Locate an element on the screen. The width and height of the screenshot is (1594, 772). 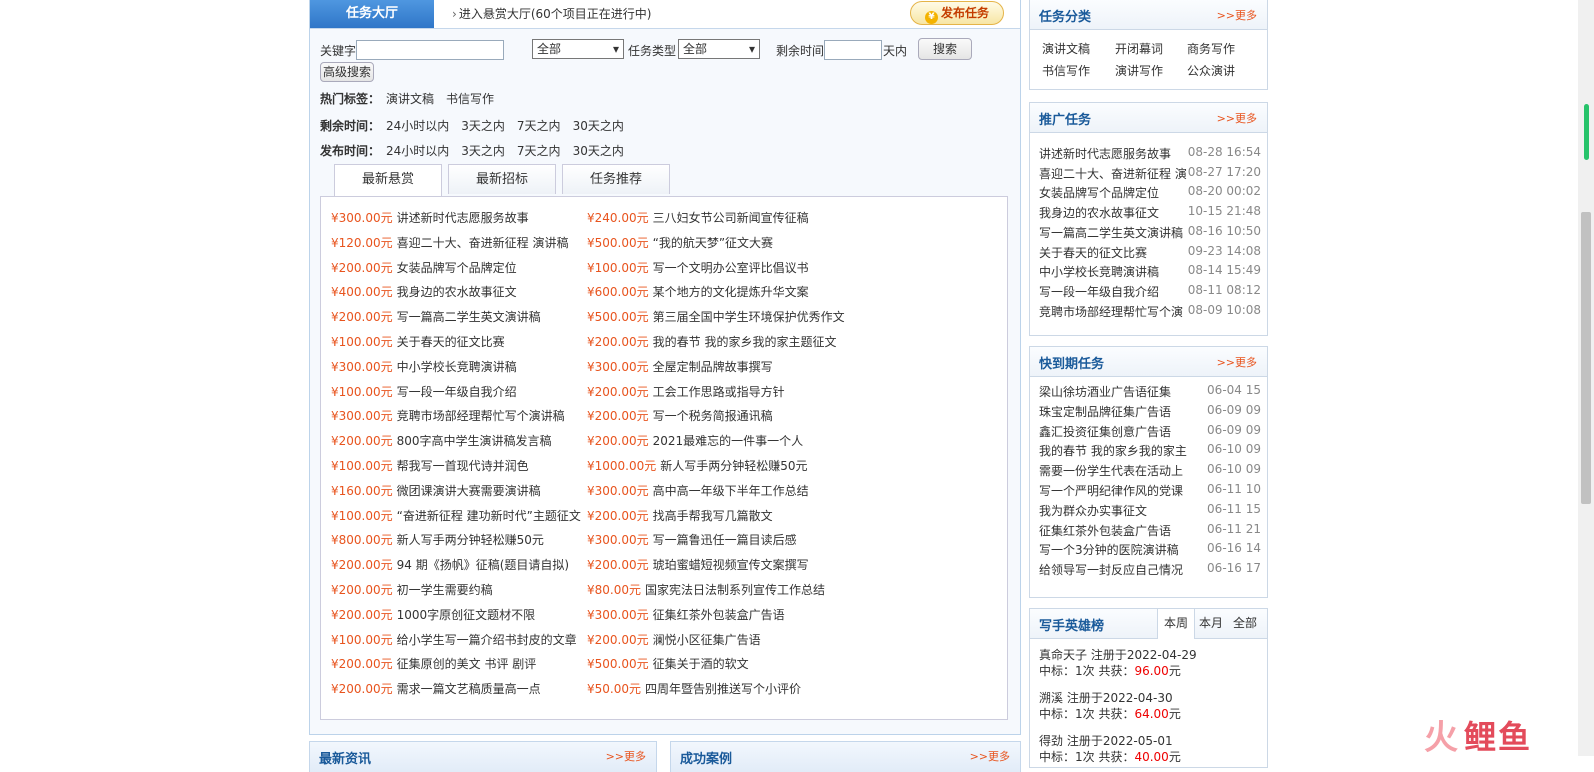
category-link: 公众演讲 is located at coordinates (1211, 70).